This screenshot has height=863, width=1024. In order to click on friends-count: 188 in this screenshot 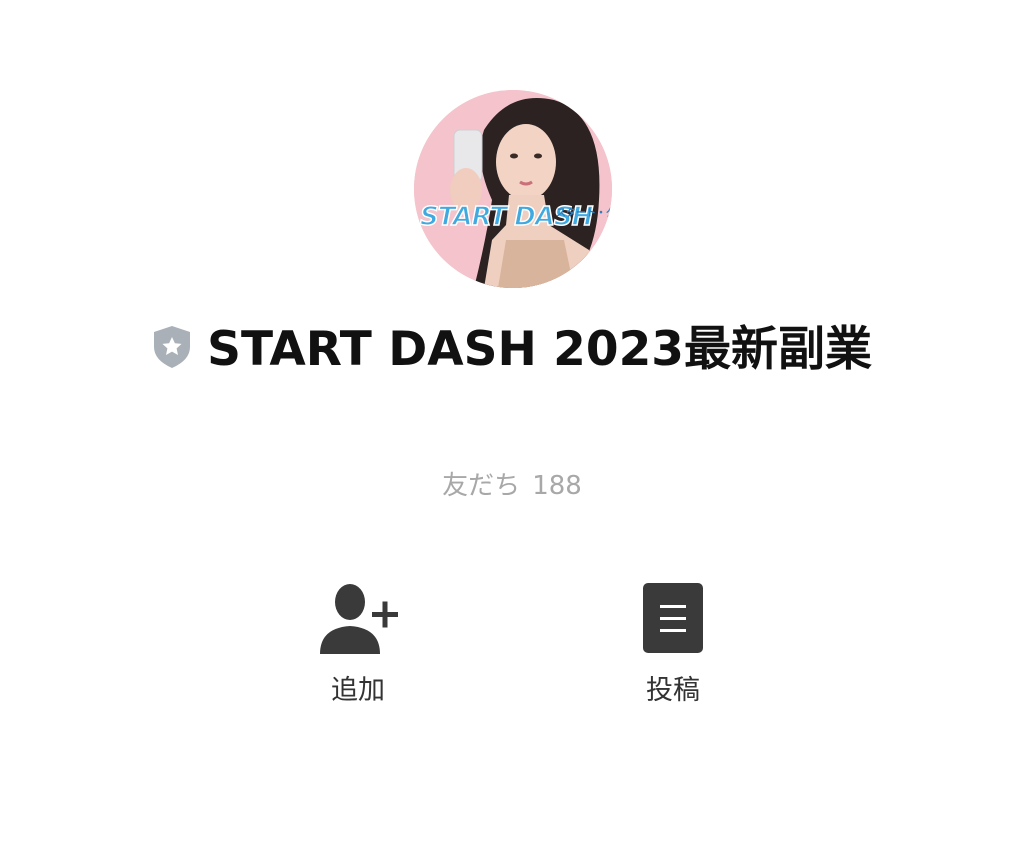, I will do `click(557, 486)`.